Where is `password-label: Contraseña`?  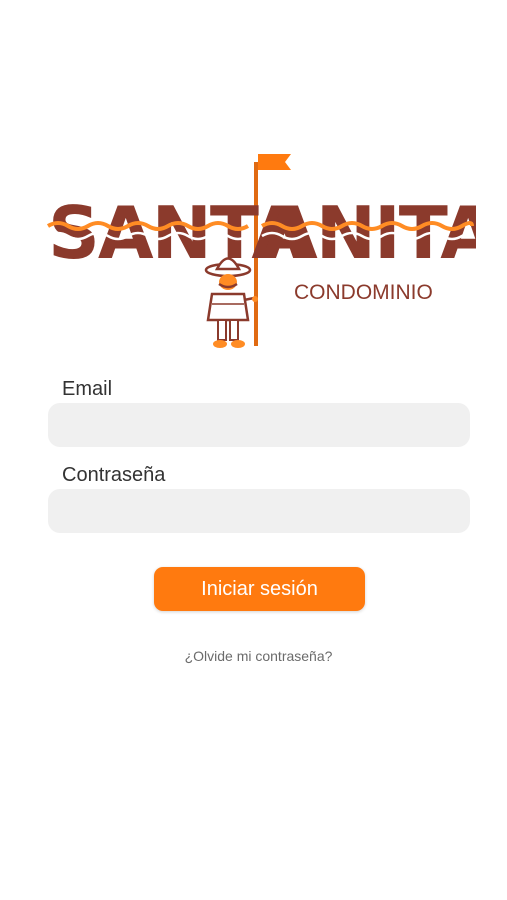 password-label: Contraseña is located at coordinates (114, 475).